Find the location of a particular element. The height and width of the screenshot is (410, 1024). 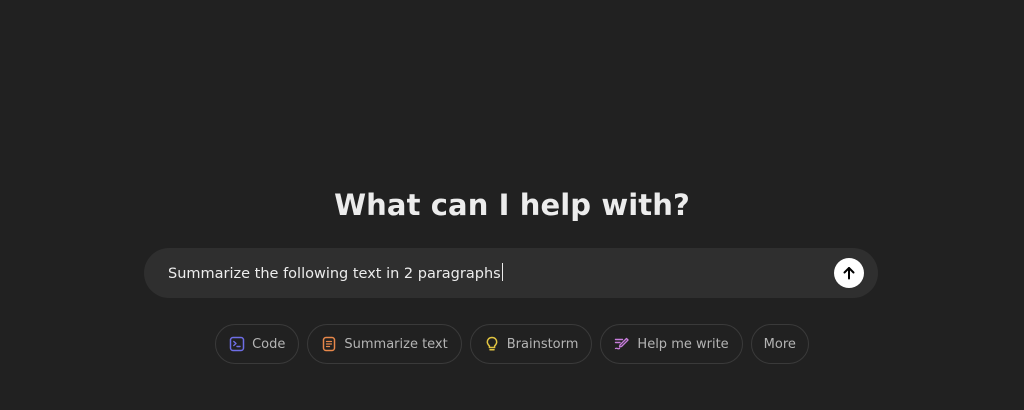

more-label: More is located at coordinates (779, 344).